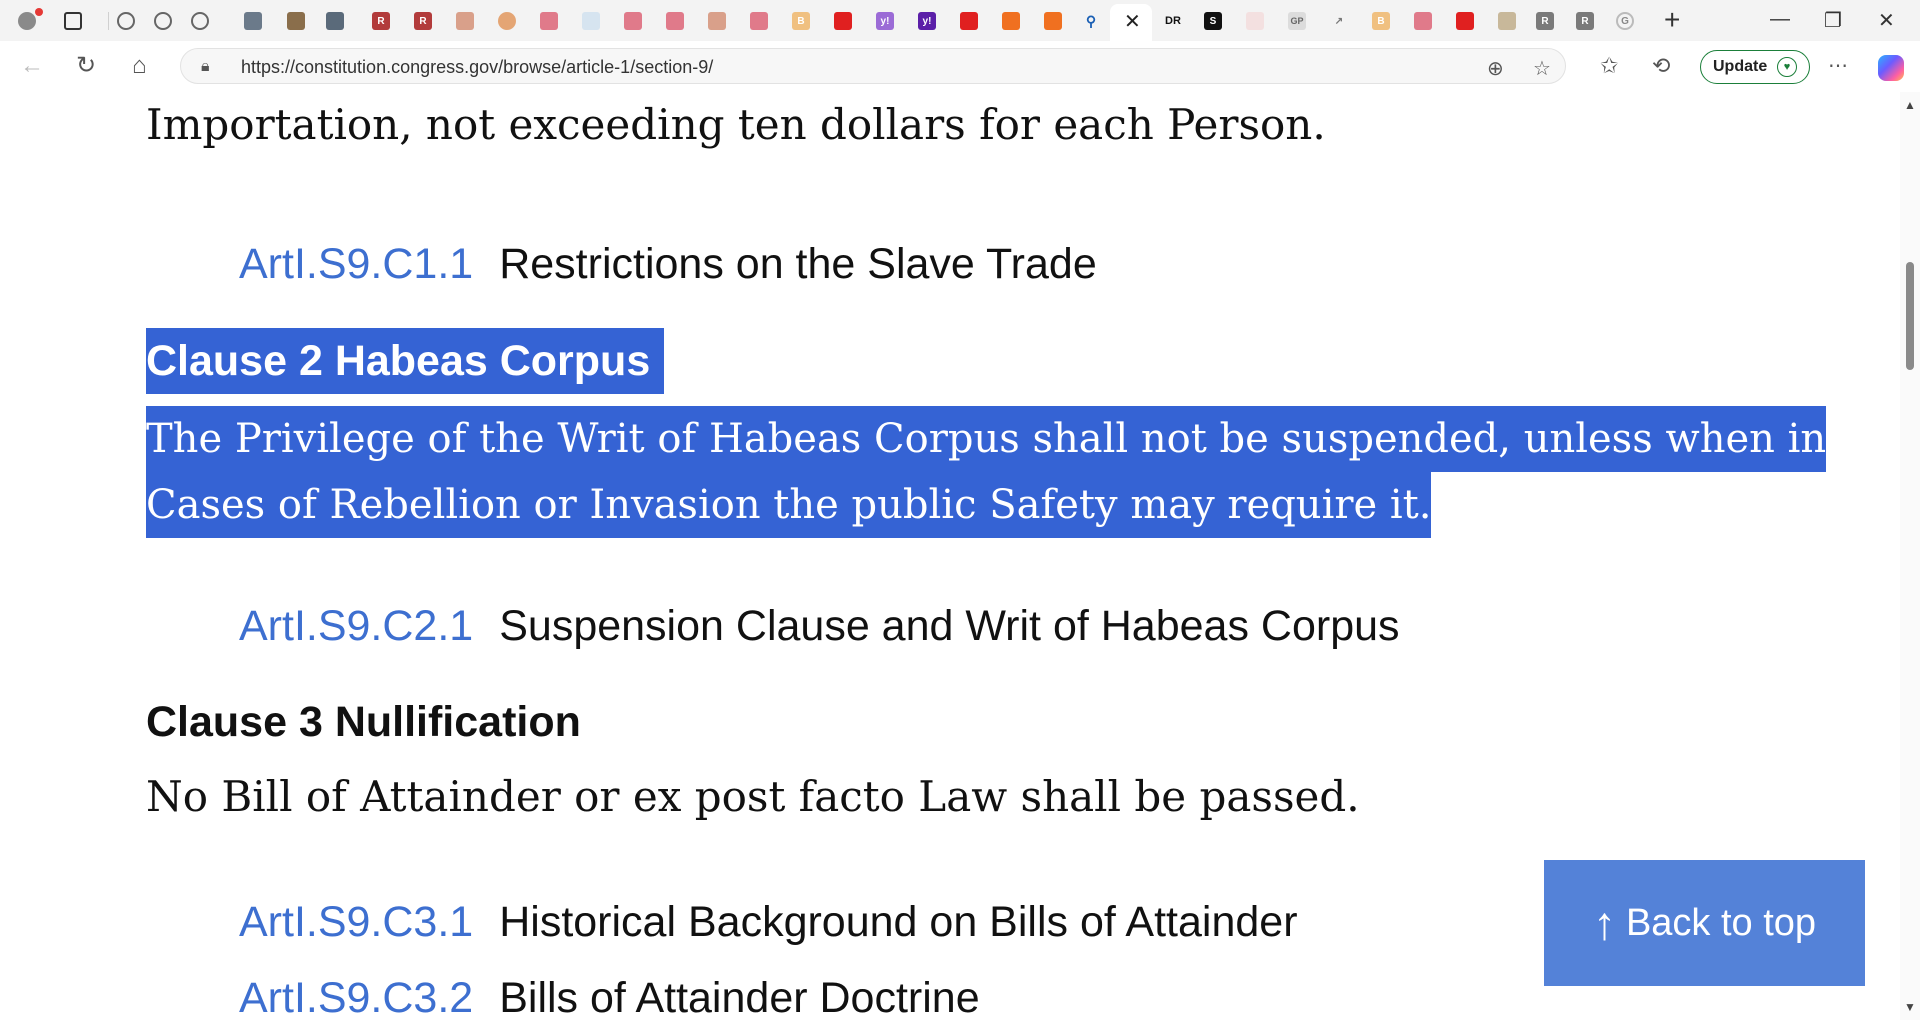 Image resolution: width=1920 pixels, height=1020 pixels. I want to click on more-menu-icon: ⋯, so click(1838, 66).